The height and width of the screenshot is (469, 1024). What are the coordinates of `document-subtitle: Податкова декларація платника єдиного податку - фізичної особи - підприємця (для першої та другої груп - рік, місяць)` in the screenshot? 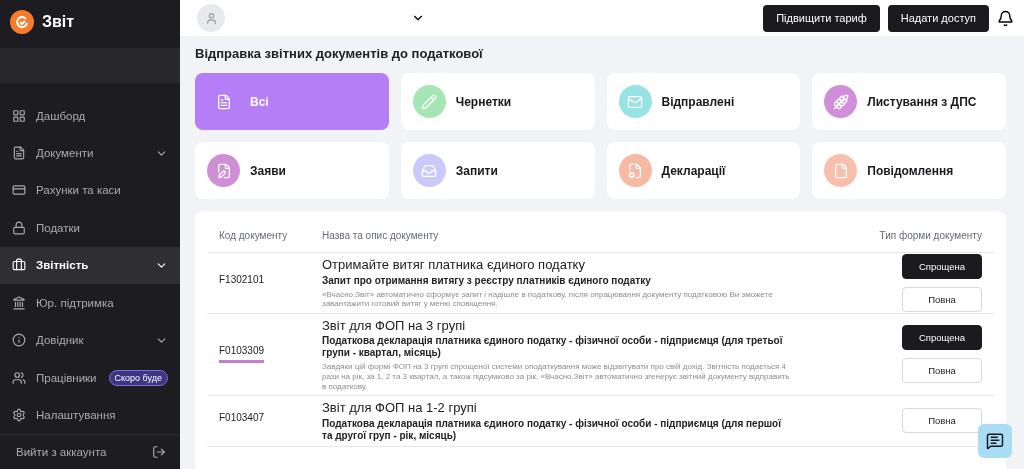 It's located at (552, 429).